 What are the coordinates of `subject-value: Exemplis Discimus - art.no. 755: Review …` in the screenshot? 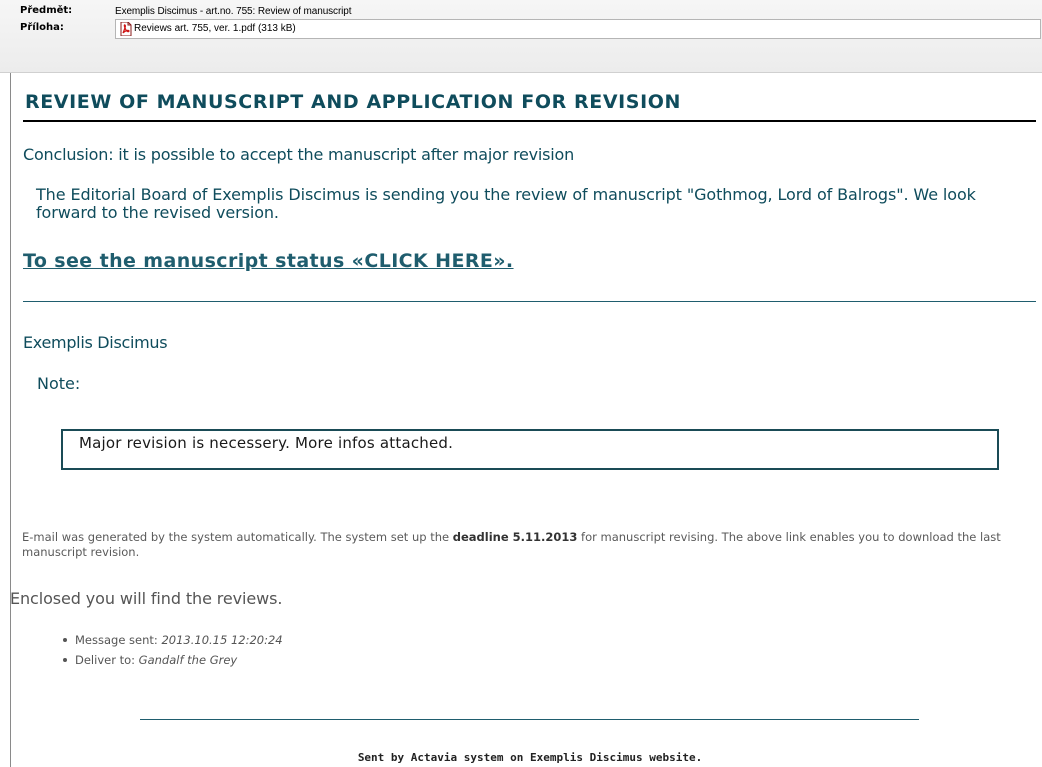 It's located at (233, 11).